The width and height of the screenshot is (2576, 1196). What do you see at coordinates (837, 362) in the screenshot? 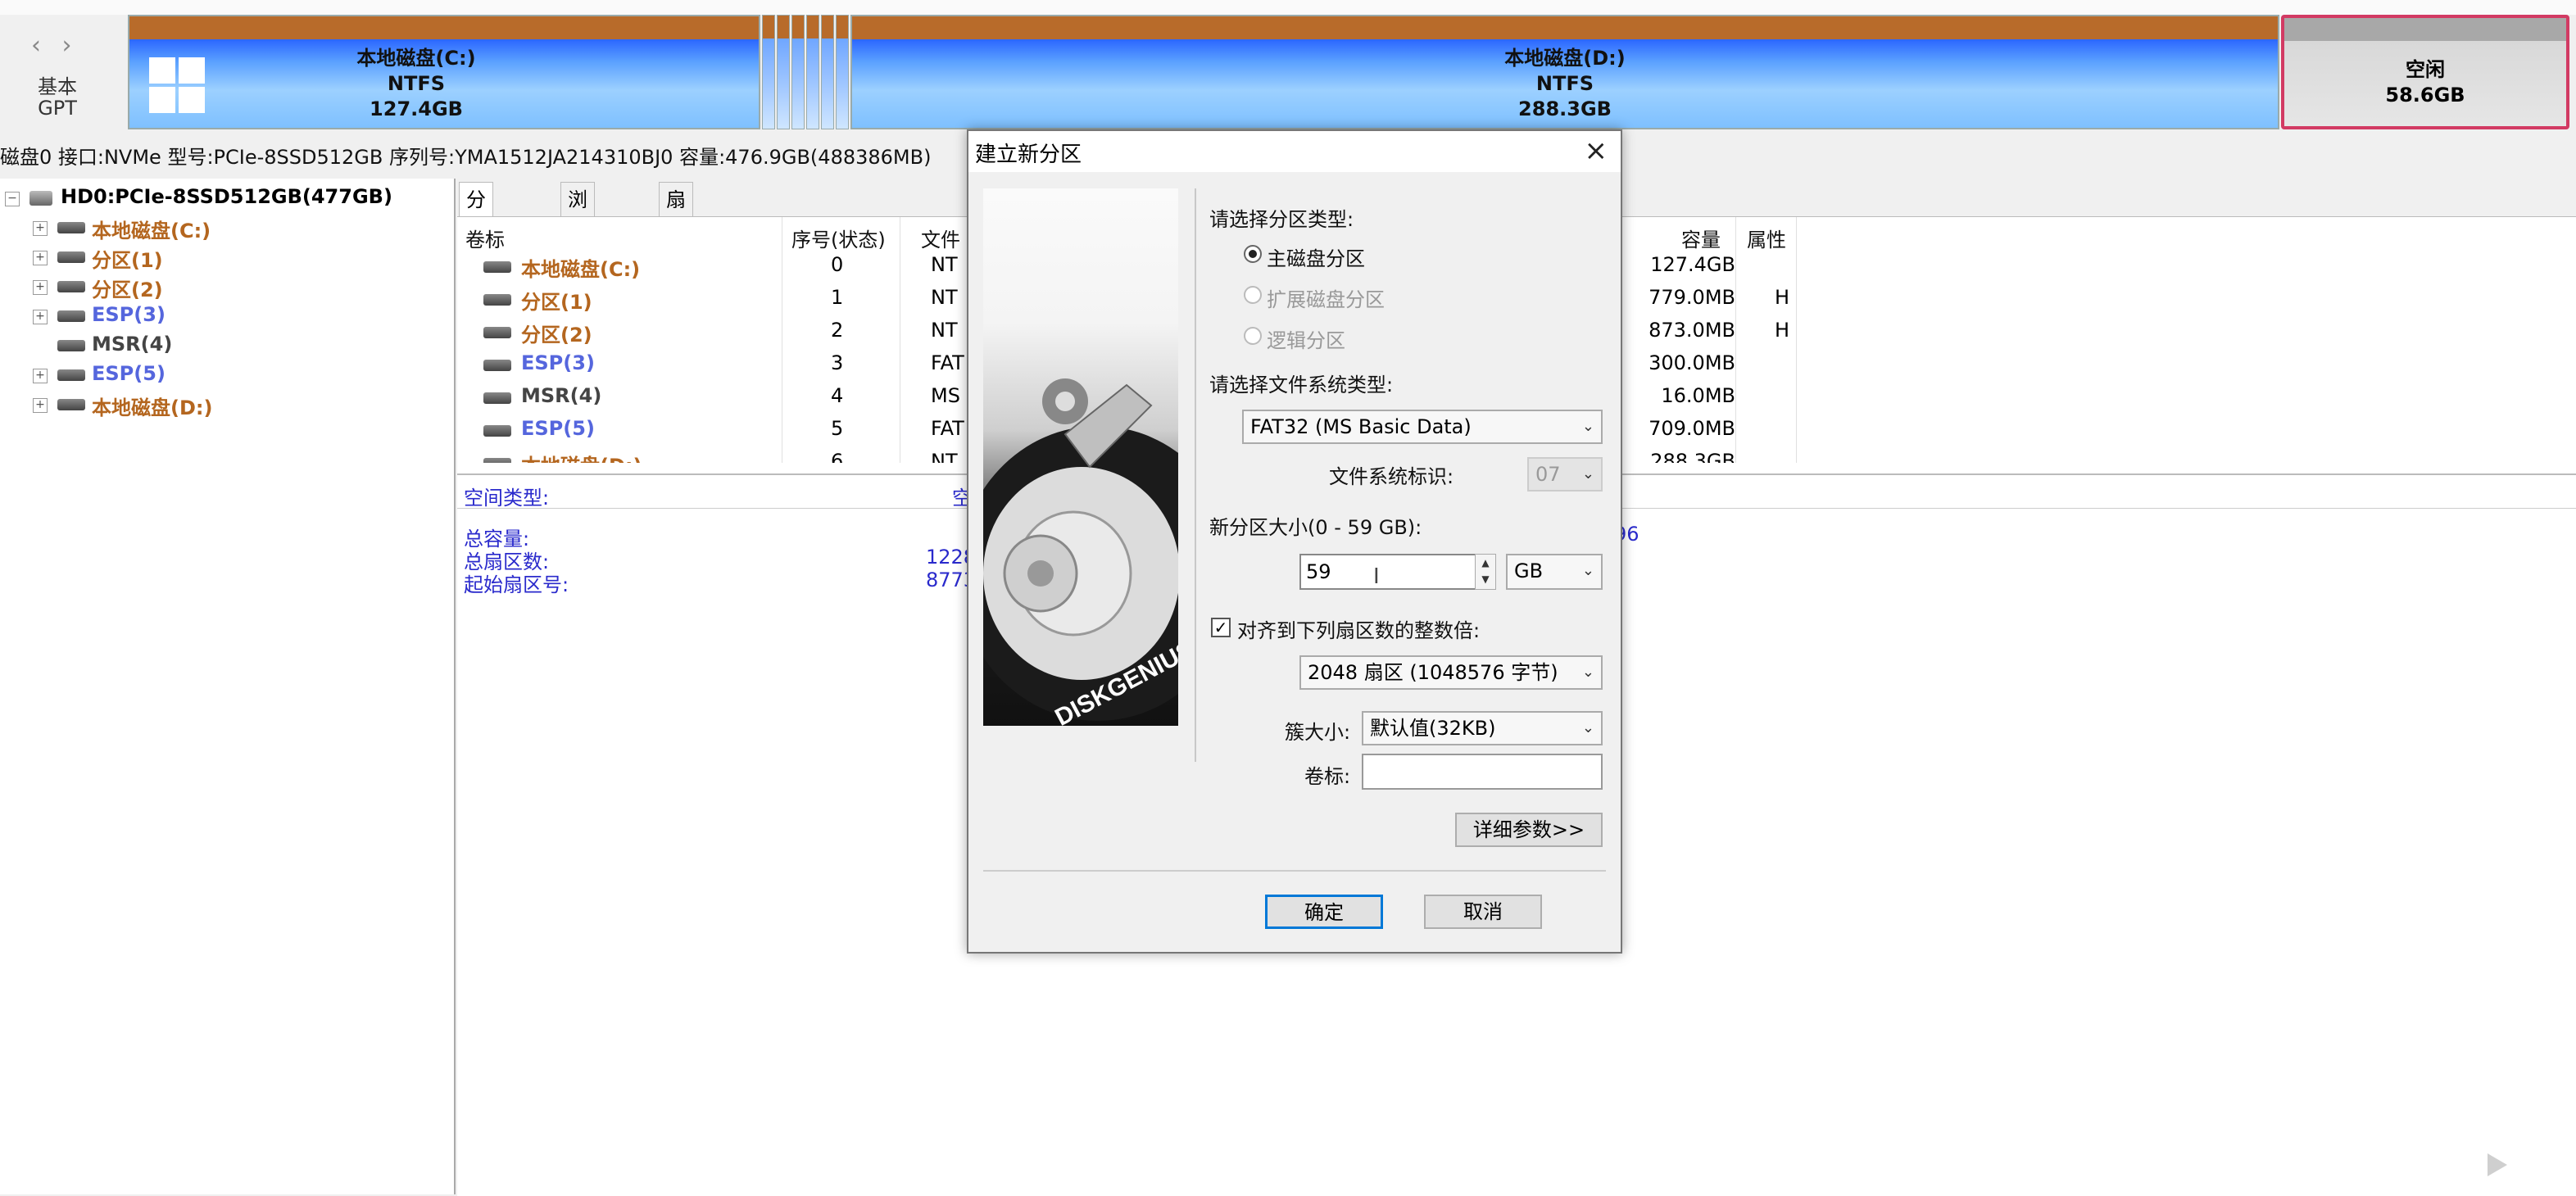
I see `row-seq: 3` at bounding box center [837, 362].